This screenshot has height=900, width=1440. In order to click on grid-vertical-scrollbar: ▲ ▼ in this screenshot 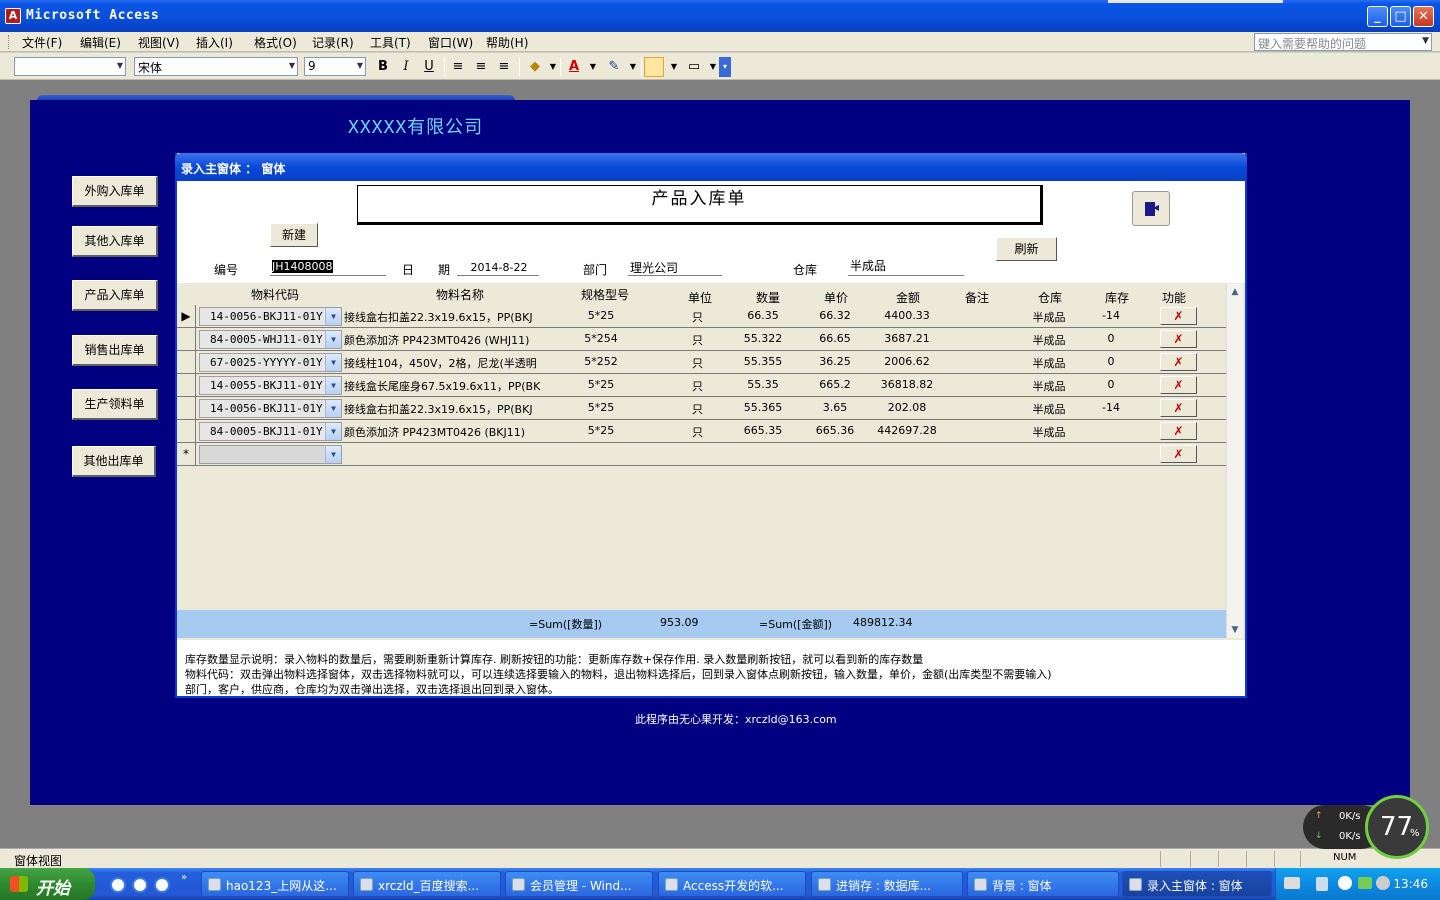, I will do `click(1234, 461)`.